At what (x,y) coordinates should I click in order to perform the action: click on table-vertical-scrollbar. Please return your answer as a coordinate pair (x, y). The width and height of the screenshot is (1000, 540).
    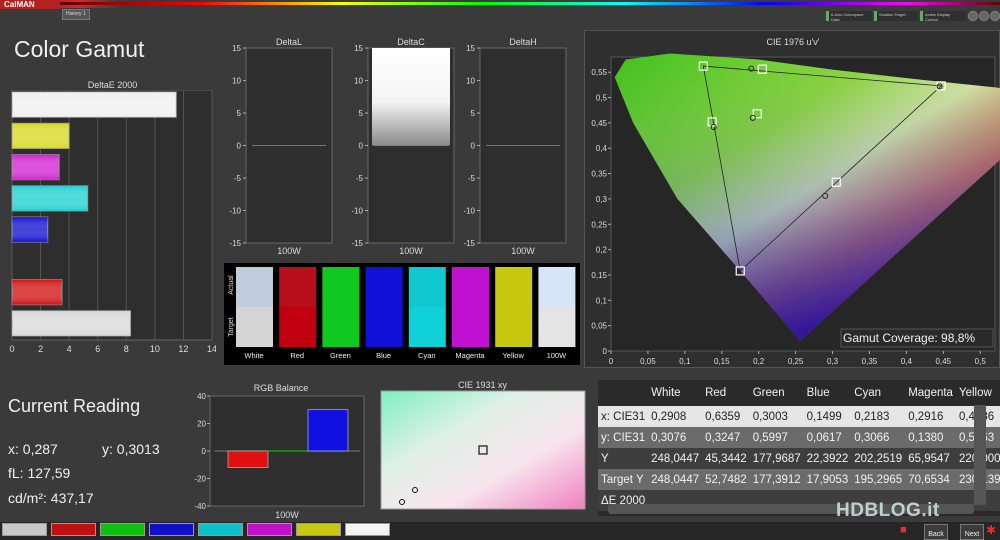
    Looking at the image, I should click on (980, 455).